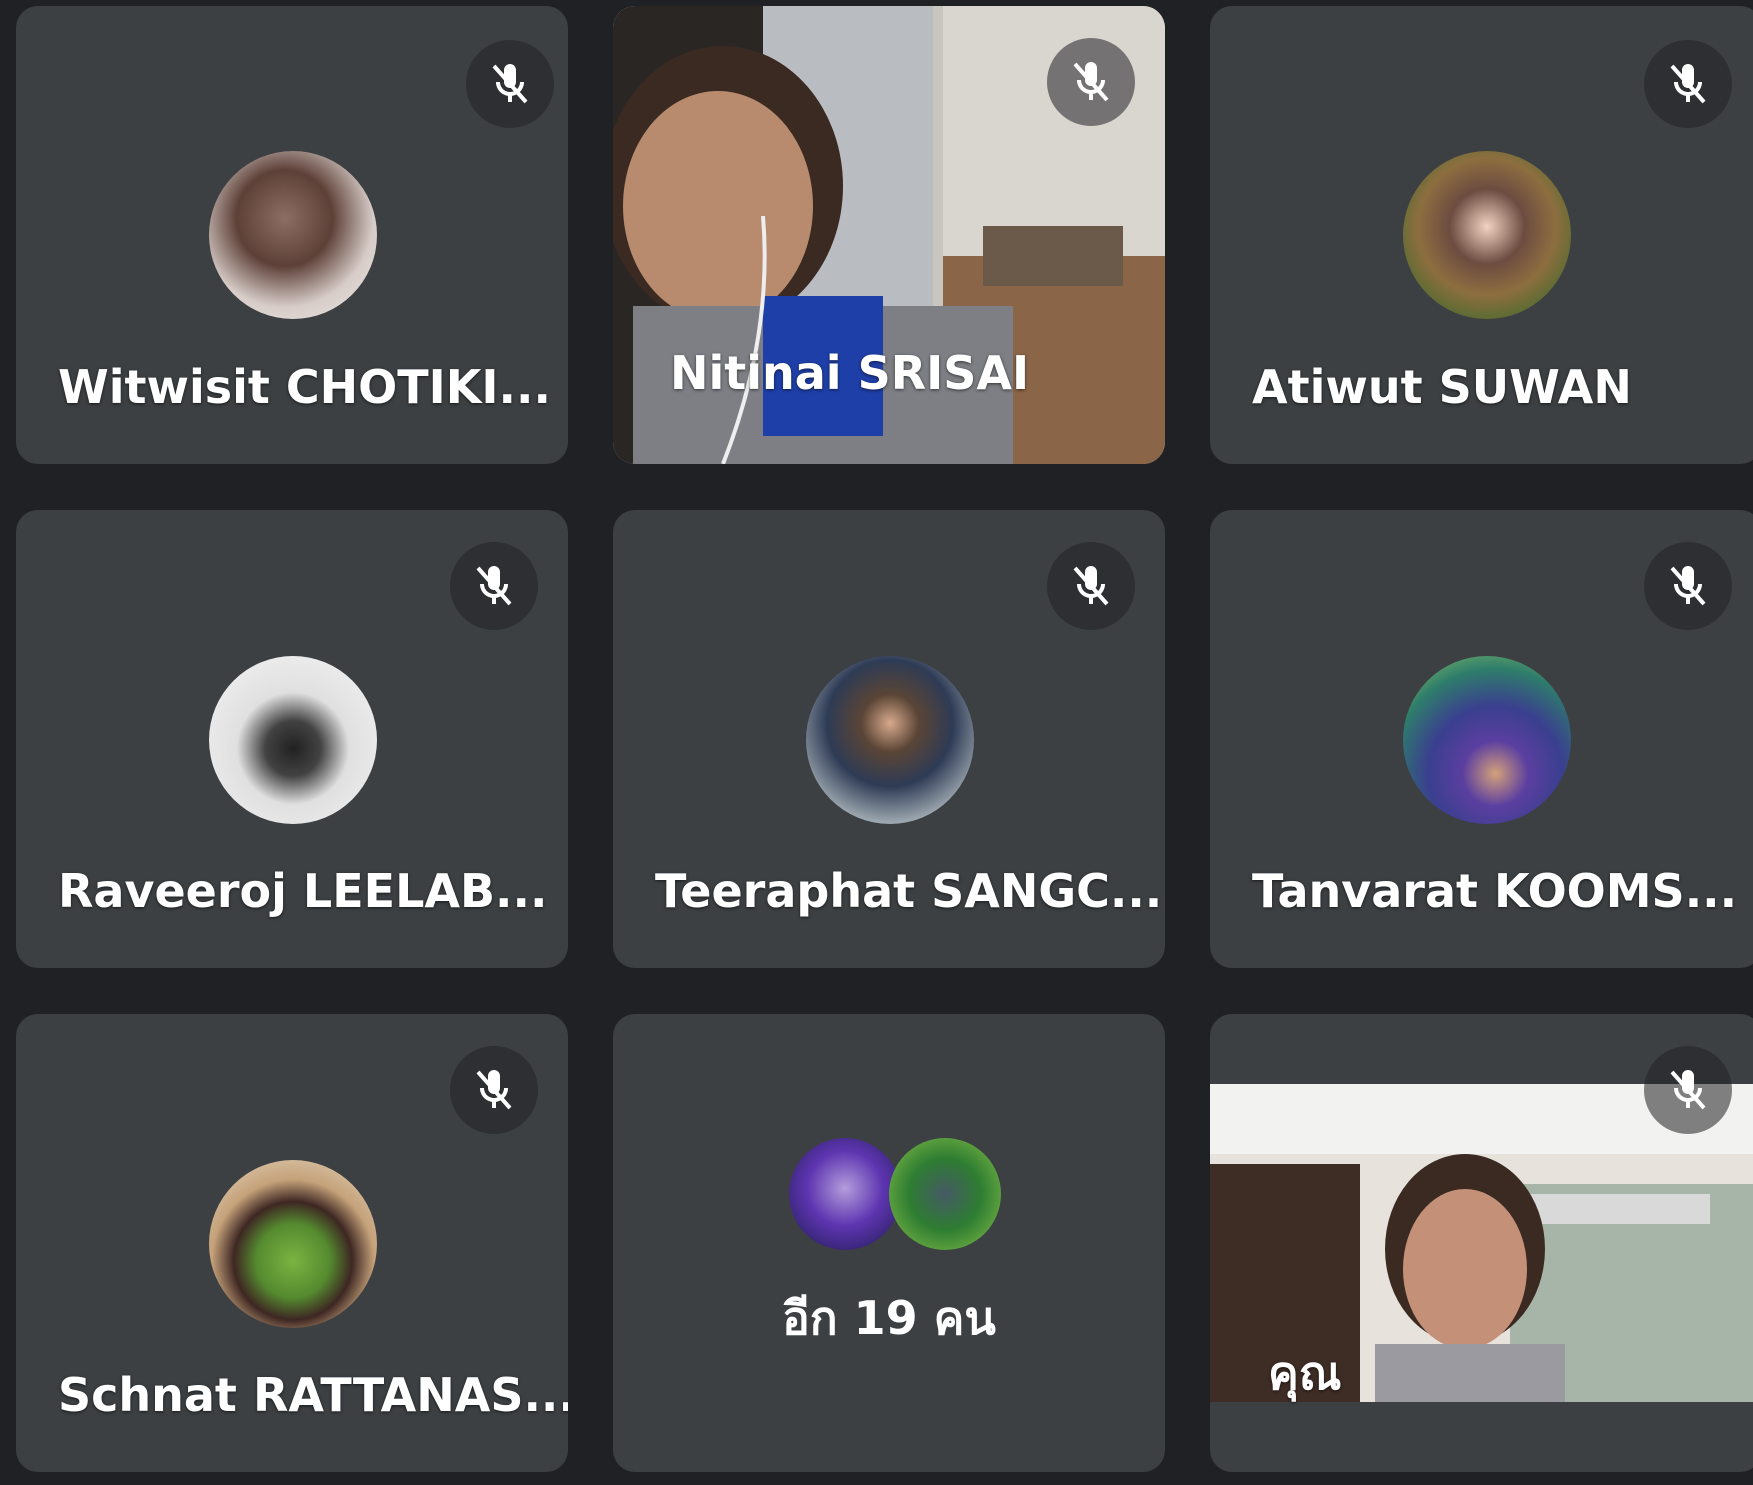 This screenshot has height=1485, width=1753. I want to click on self-label: คุณ, so click(1305, 1373).